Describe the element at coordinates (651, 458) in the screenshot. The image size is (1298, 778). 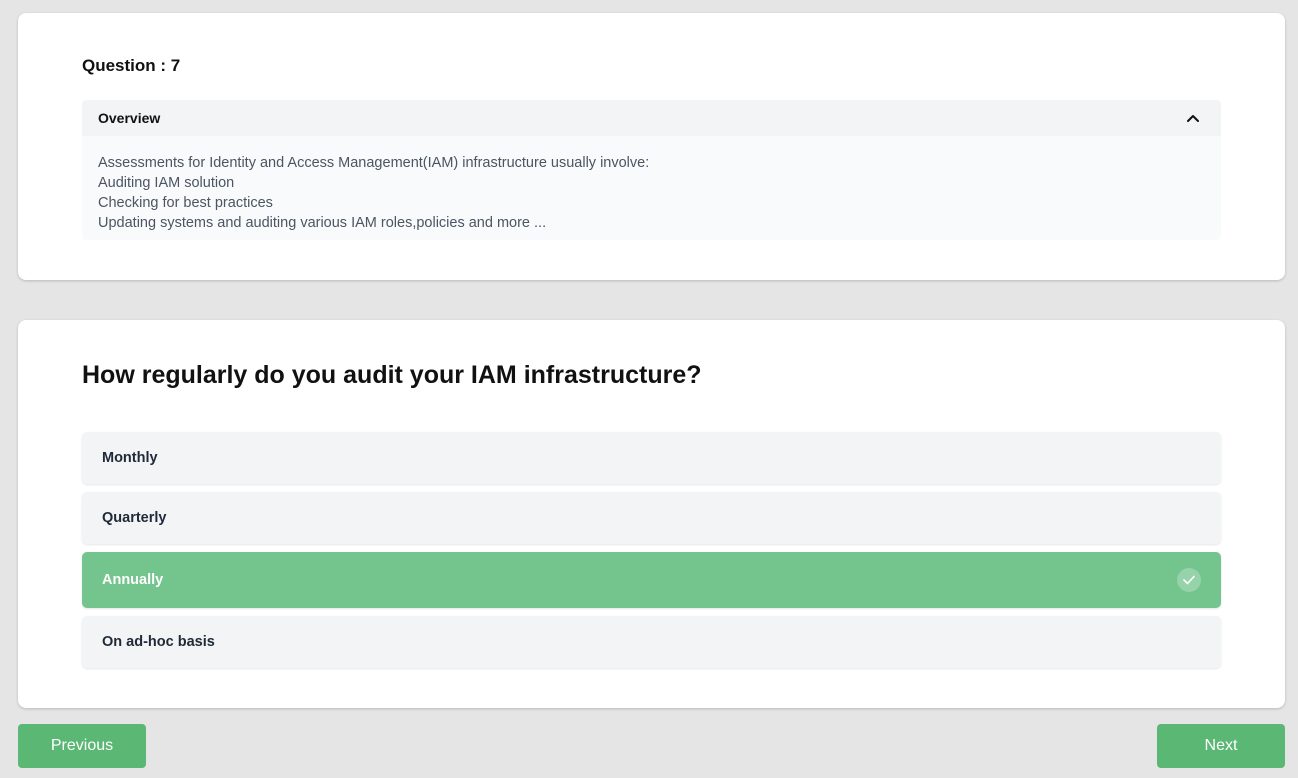
I see `answer-option-monthly: Monthly` at that location.